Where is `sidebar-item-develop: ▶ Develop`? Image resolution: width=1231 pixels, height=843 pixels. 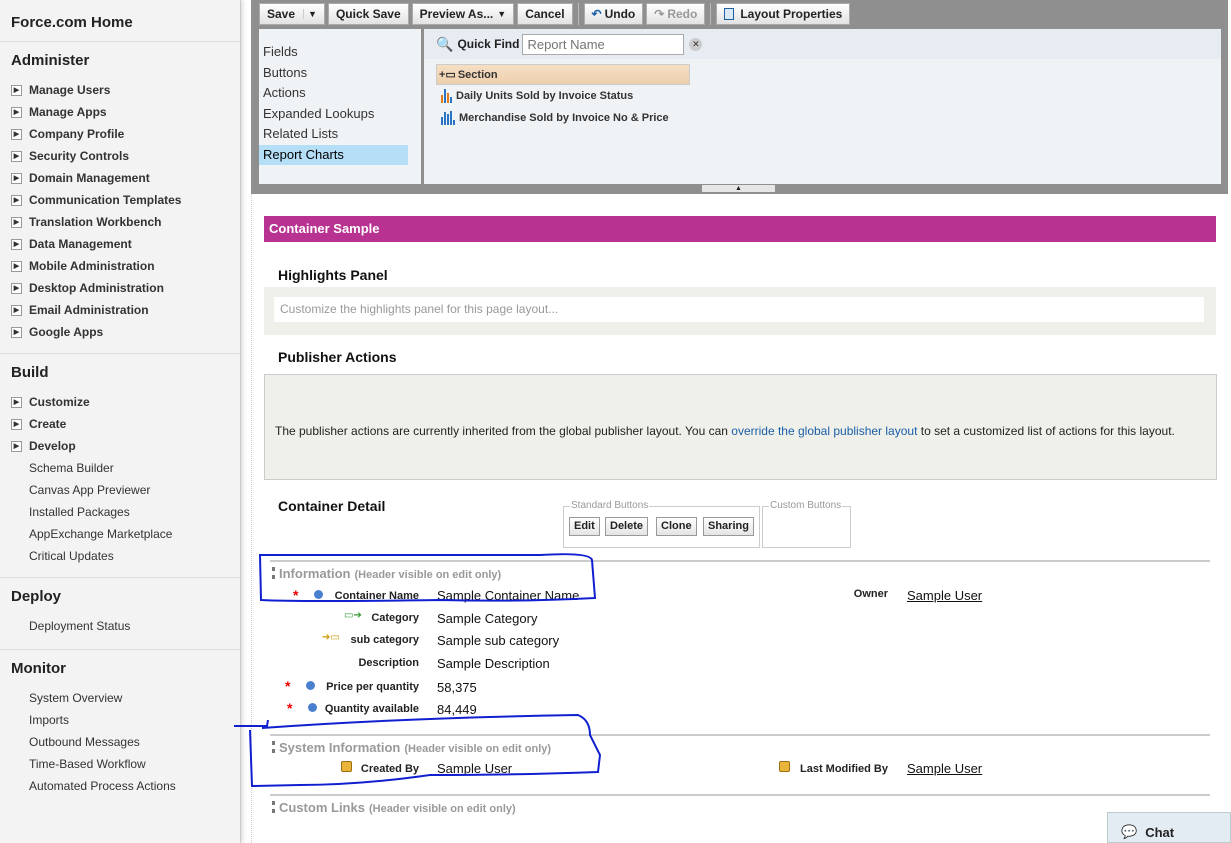
sidebar-item-develop: ▶ Develop is located at coordinates (120, 446).